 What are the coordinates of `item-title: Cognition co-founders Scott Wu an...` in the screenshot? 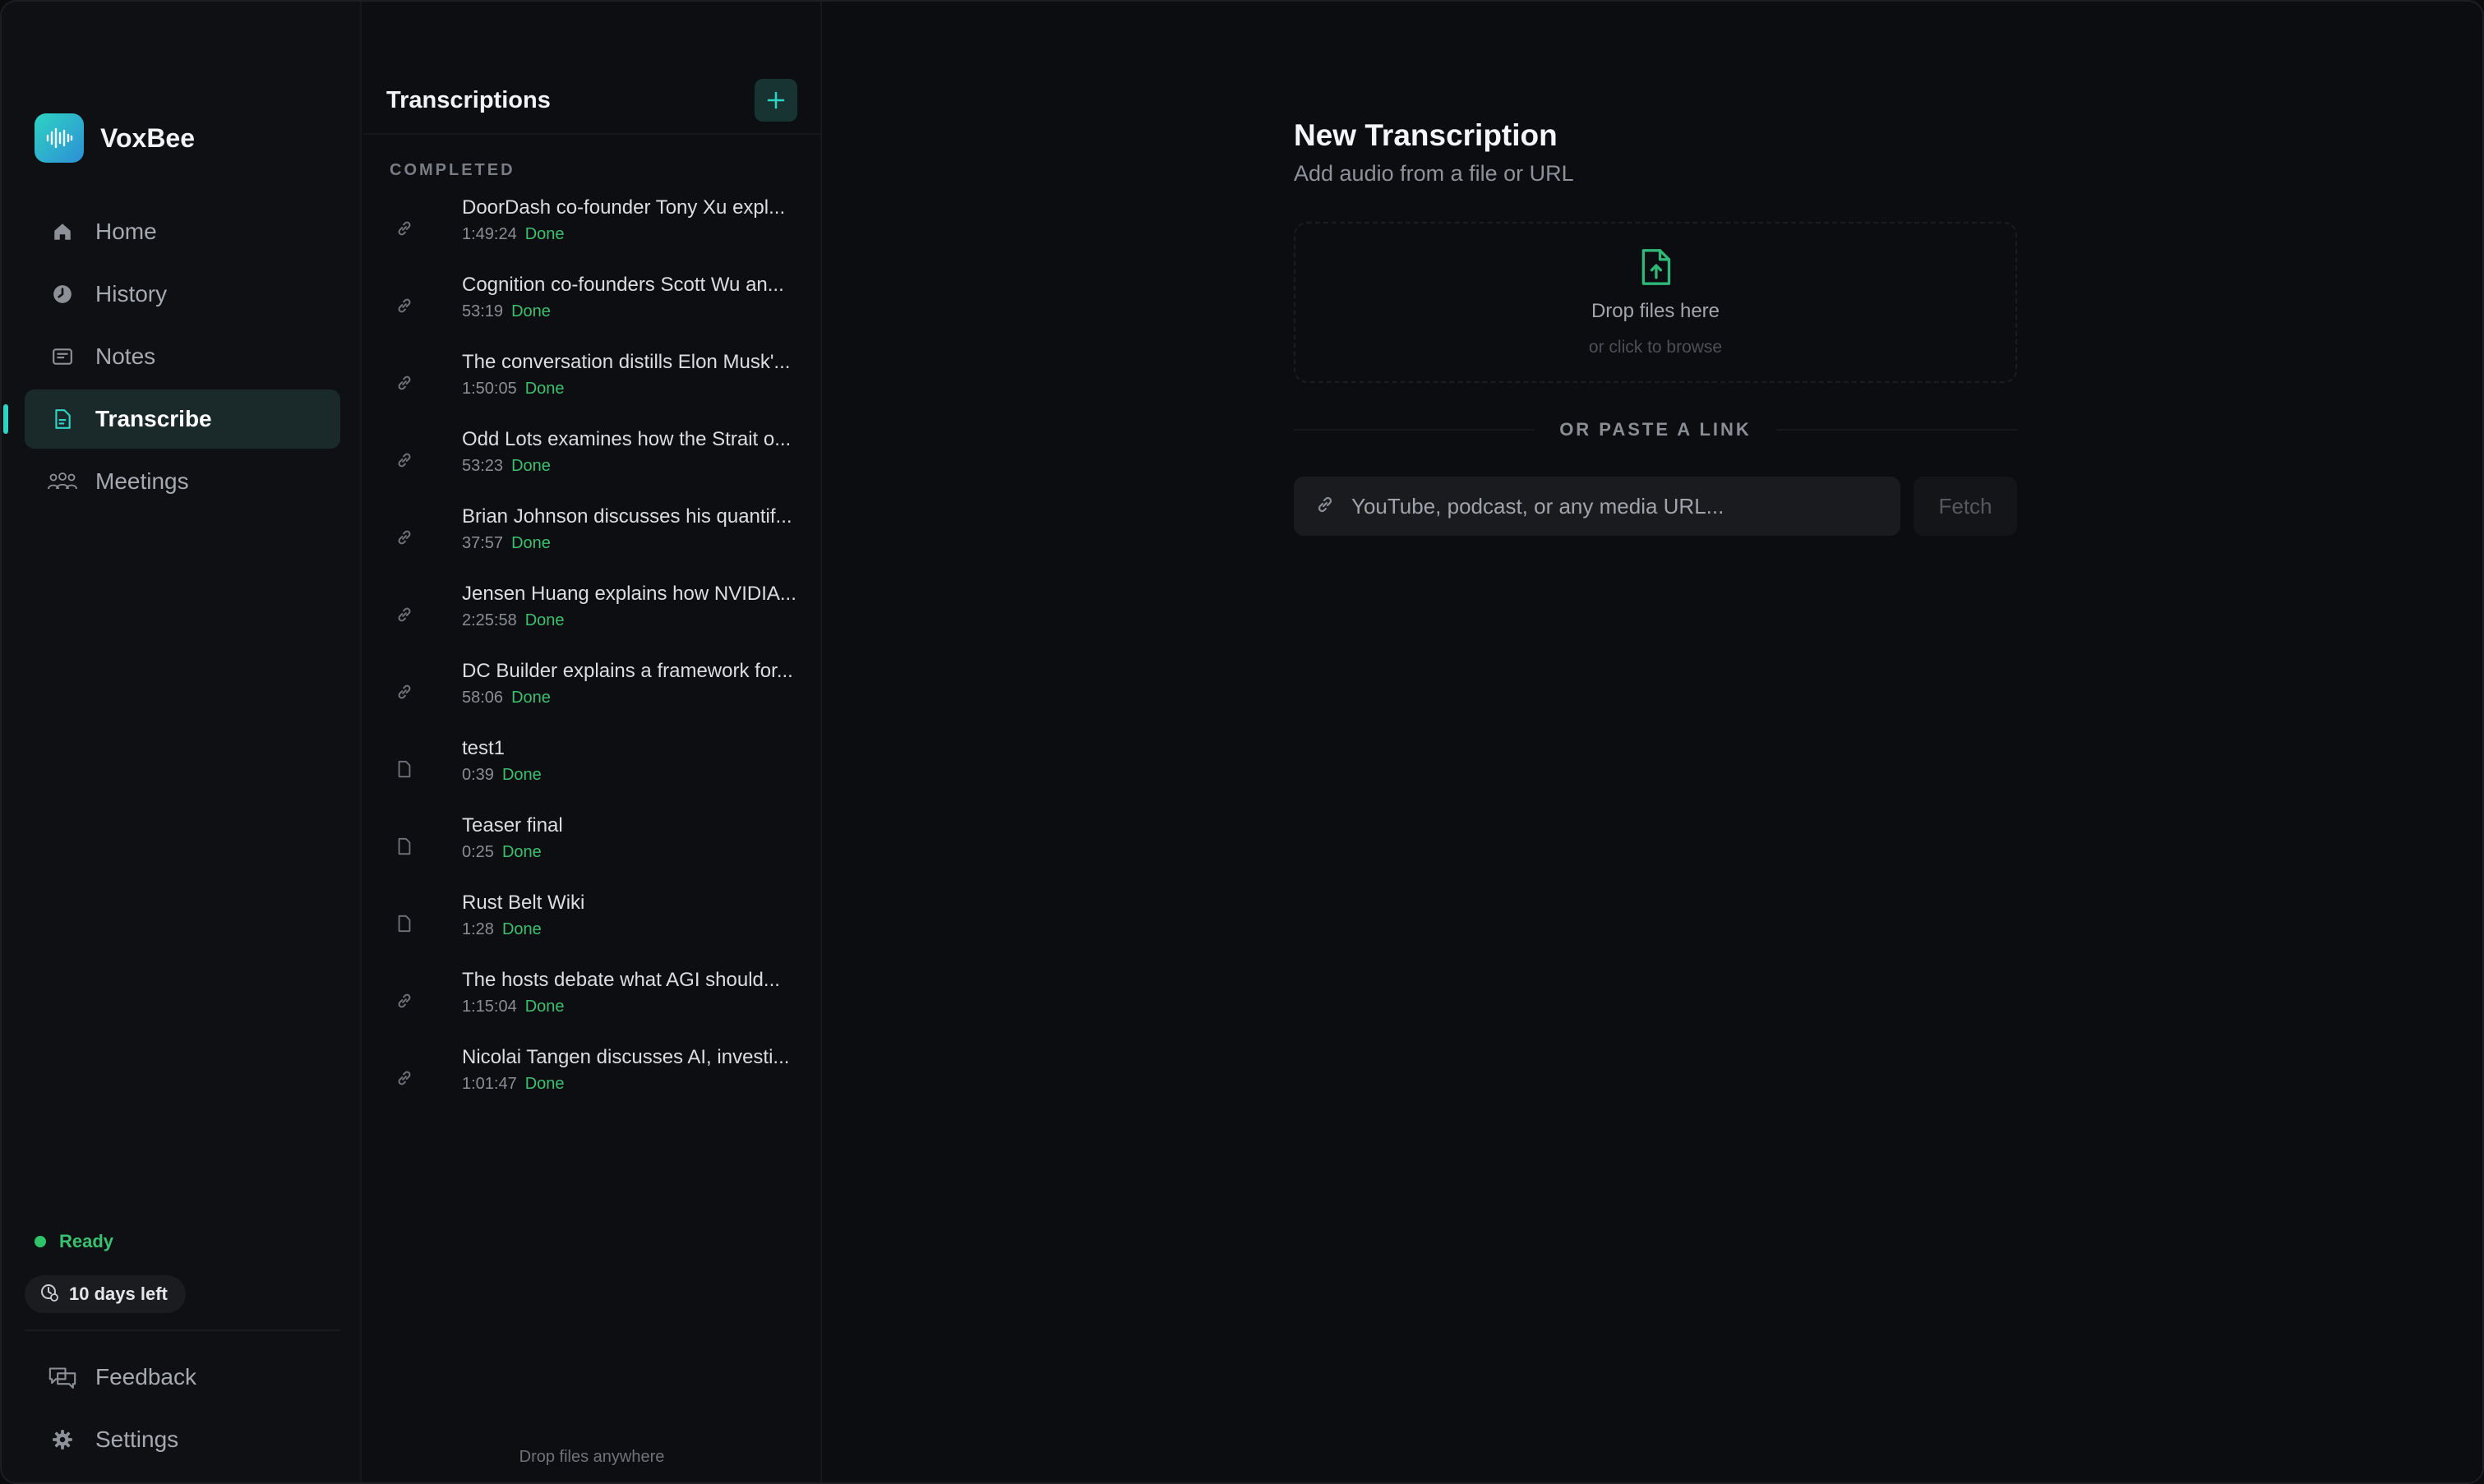 It's located at (623, 285).